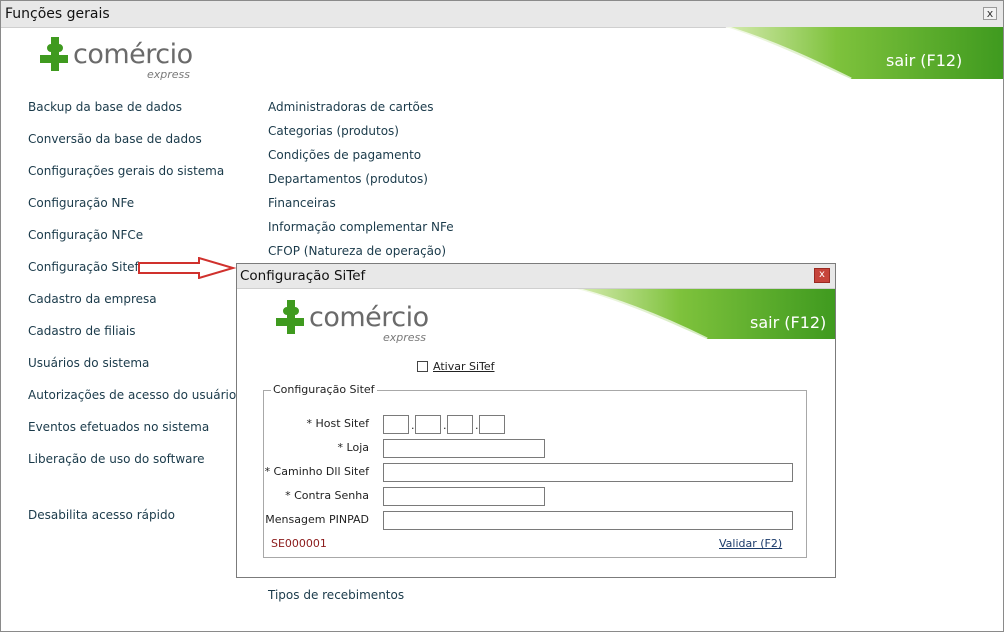 This screenshot has height=632, width=1004. Describe the element at coordinates (464, 448) in the screenshot. I see `loja-input` at that location.